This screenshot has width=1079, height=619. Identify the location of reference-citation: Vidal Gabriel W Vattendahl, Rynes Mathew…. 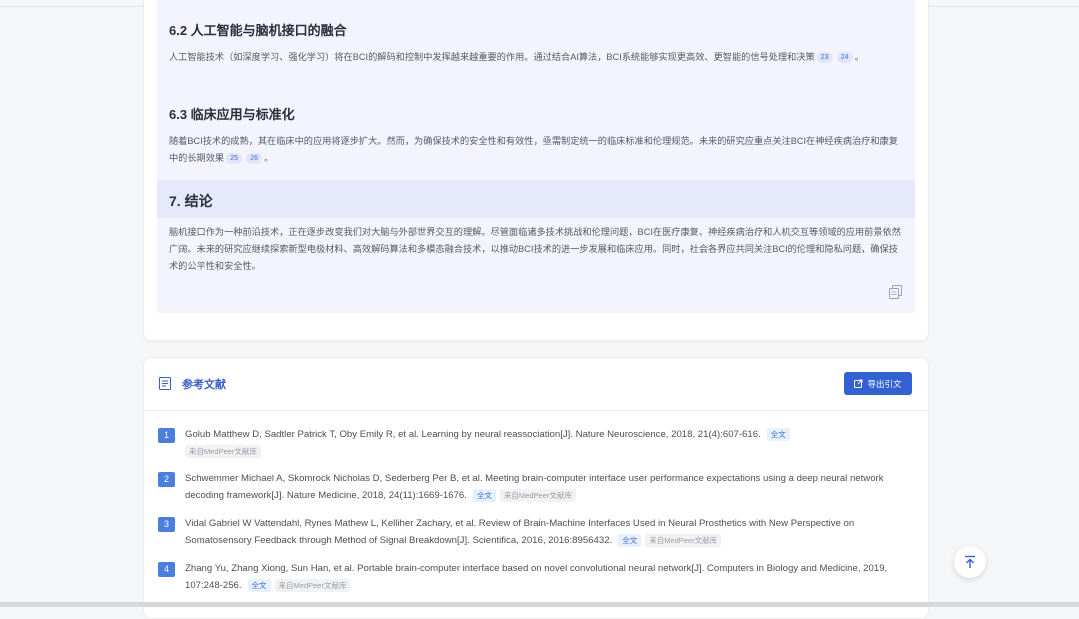
(520, 532).